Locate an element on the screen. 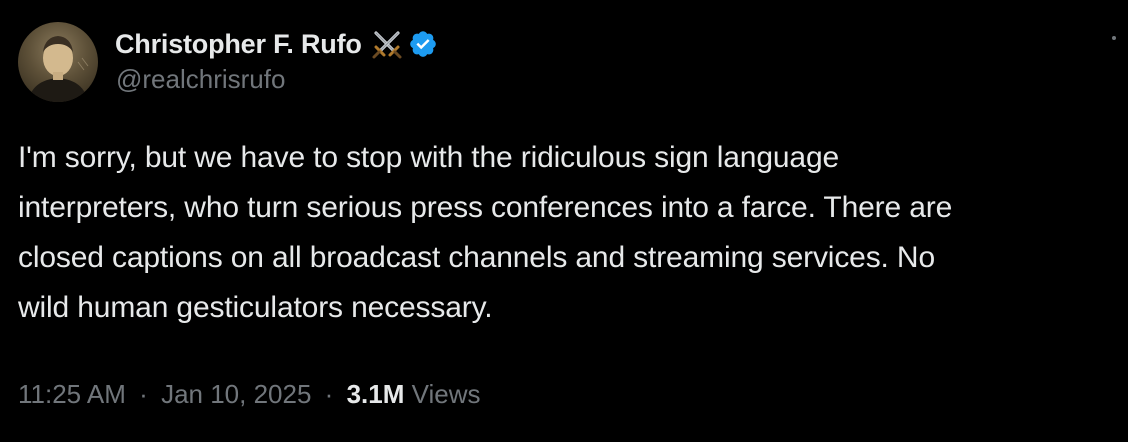 This screenshot has height=442, width=1128. crossed-swords-icon is located at coordinates (387, 44).